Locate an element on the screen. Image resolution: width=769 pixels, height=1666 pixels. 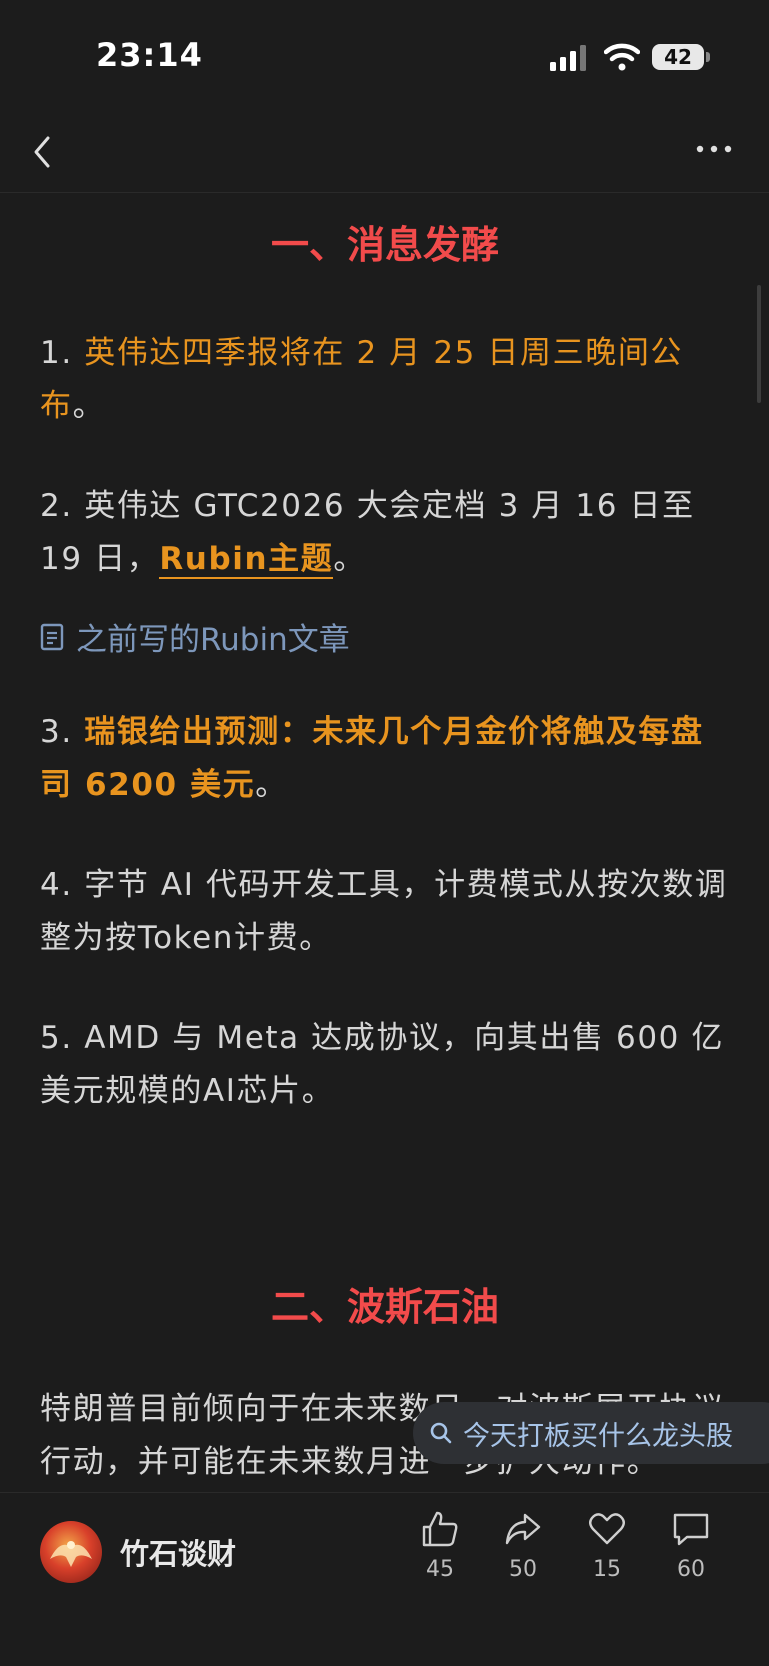
status-time: 23:14 is located at coordinates (149, 55).